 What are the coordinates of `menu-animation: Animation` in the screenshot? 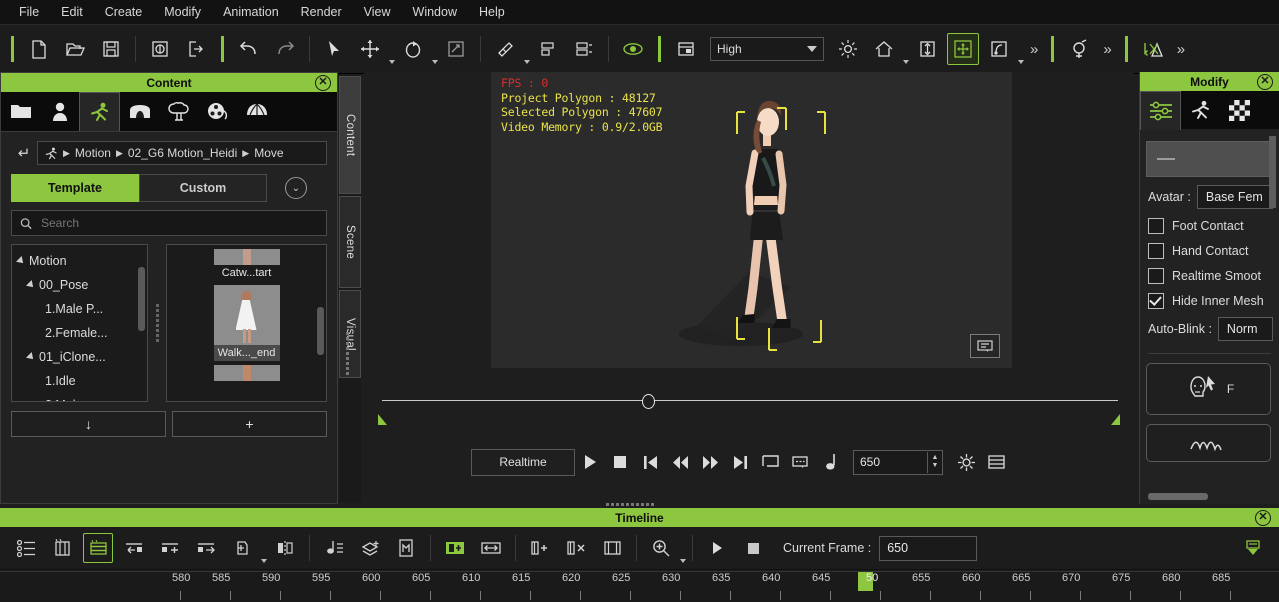 It's located at (251, 12).